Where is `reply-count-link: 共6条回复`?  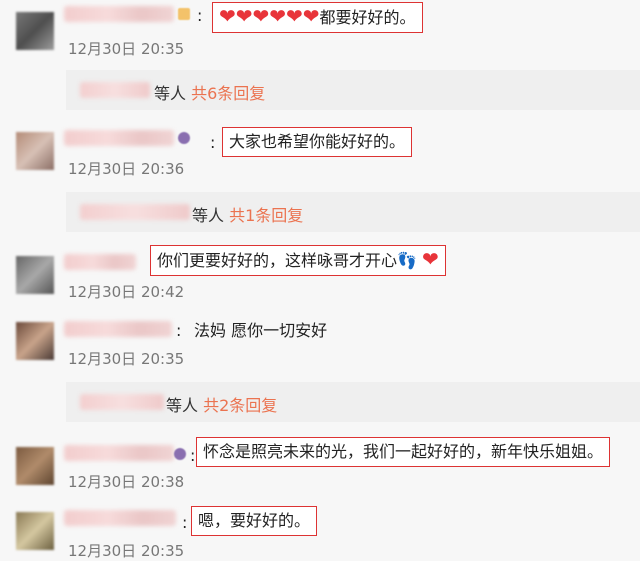
reply-count-link: 共6条回复 is located at coordinates (228, 93).